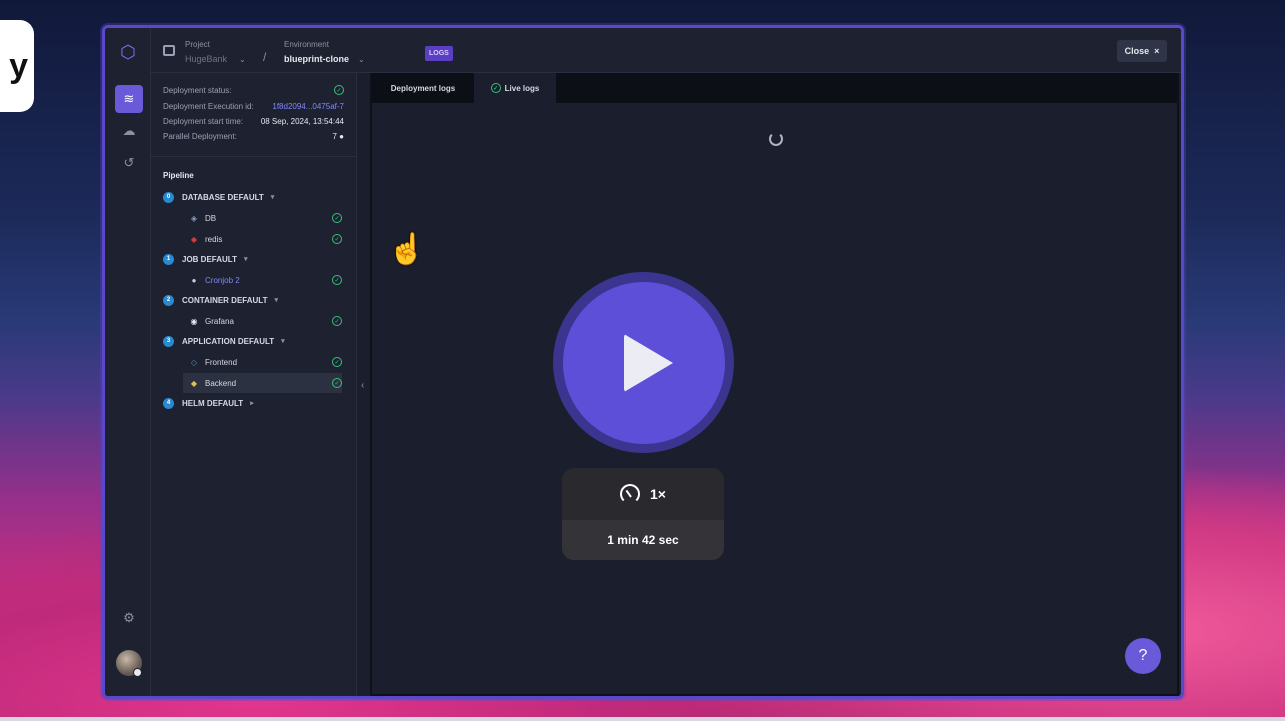 The width and height of the screenshot is (1285, 721). What do you see at coordinates (221, 362) in the screenshot?
I see `service-label: Frontend` at bounding box center [221, 362].